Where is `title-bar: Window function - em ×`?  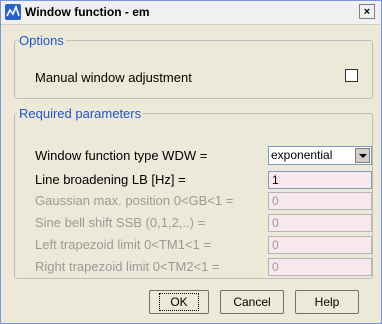
title-bar: Window function - em × is located at coordinates (191, 13).